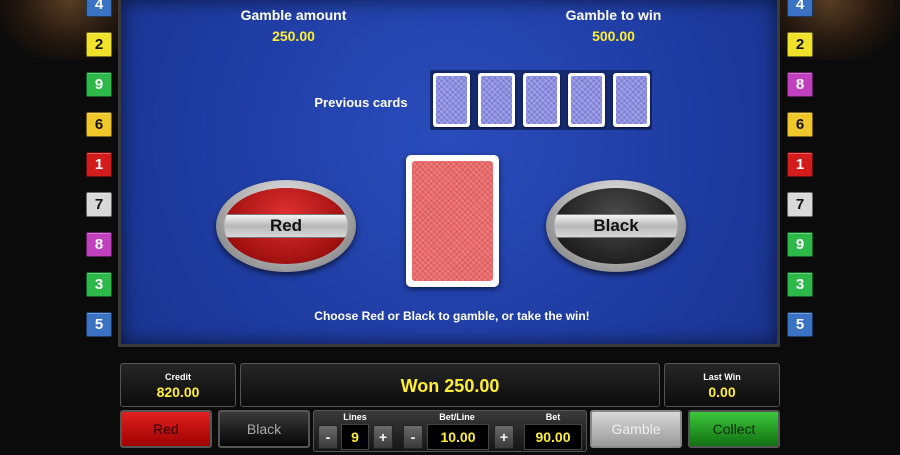  I want to click on betline-minus-button: -, so click(413, 437).